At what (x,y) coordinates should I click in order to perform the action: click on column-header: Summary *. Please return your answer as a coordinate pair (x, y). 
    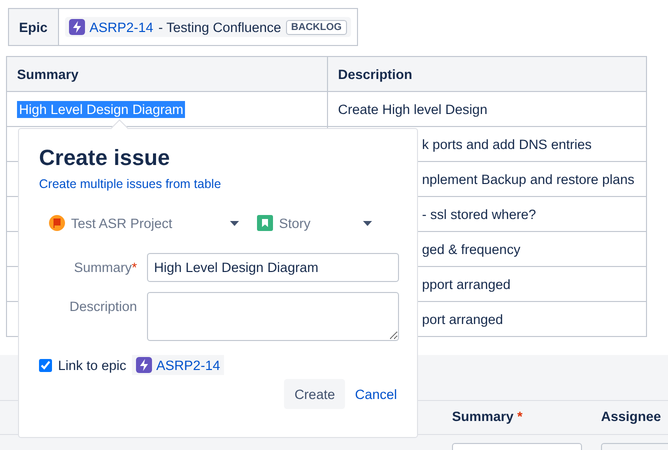
    Looking at the image, I should click on (487, 416).